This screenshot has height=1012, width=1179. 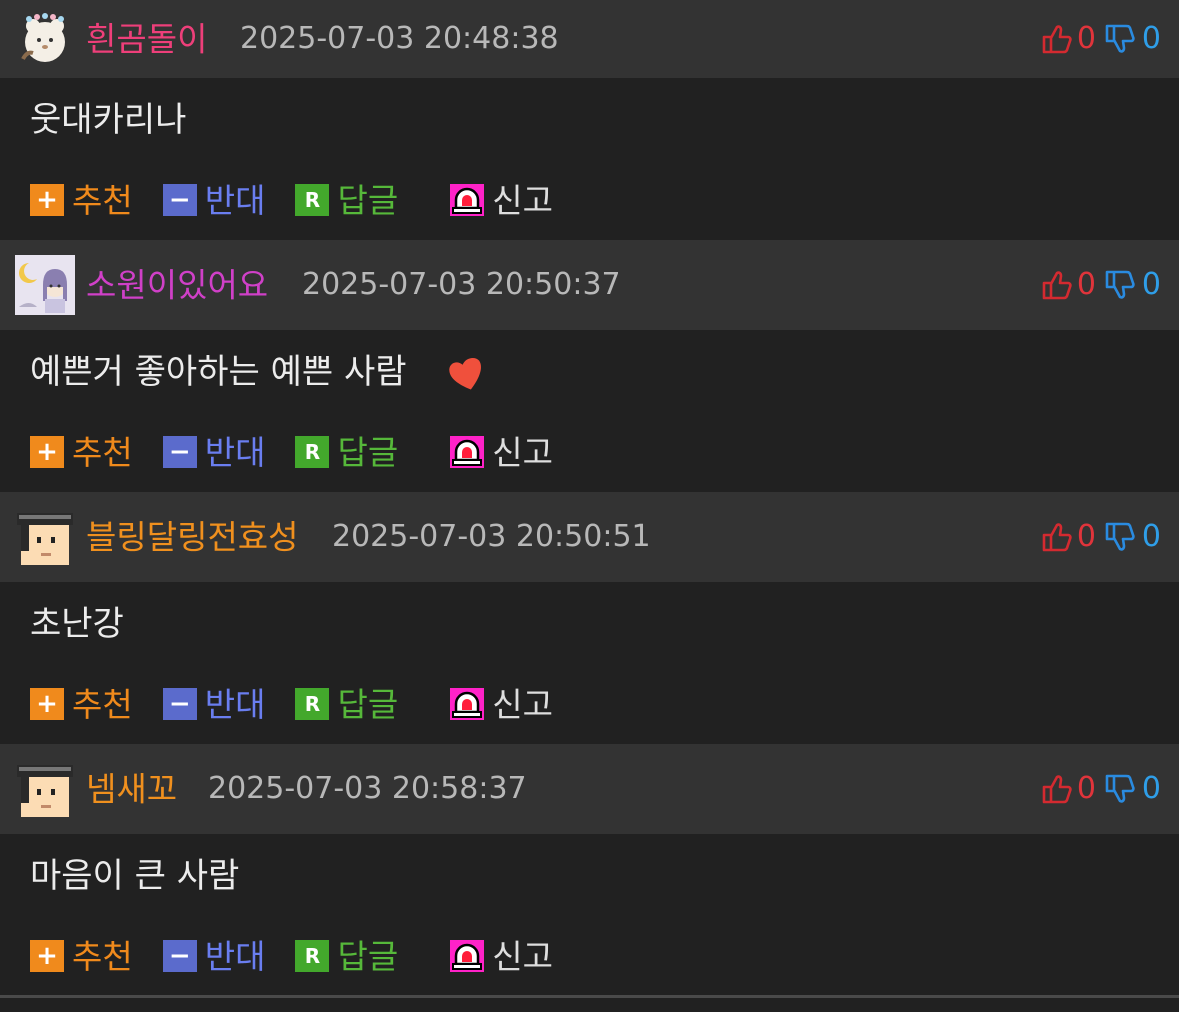 I want to click on comment-header: 소원이있어요 2025-07-03 20:50:37 0 0, so click(x=589, y=285).